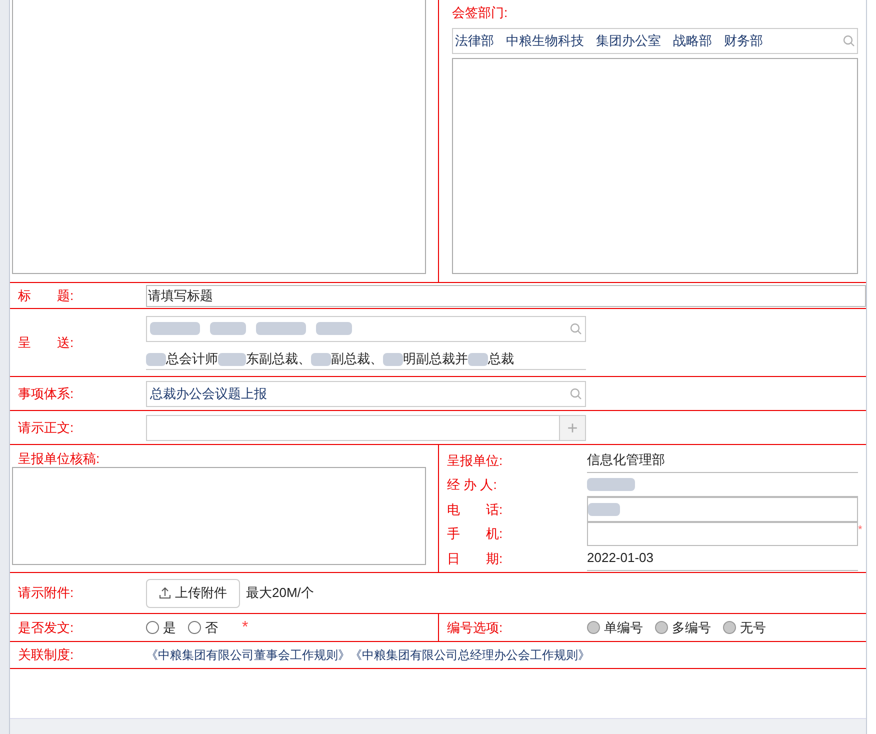  I want to click on field-value: 信息化管理部, so click(722, 460).